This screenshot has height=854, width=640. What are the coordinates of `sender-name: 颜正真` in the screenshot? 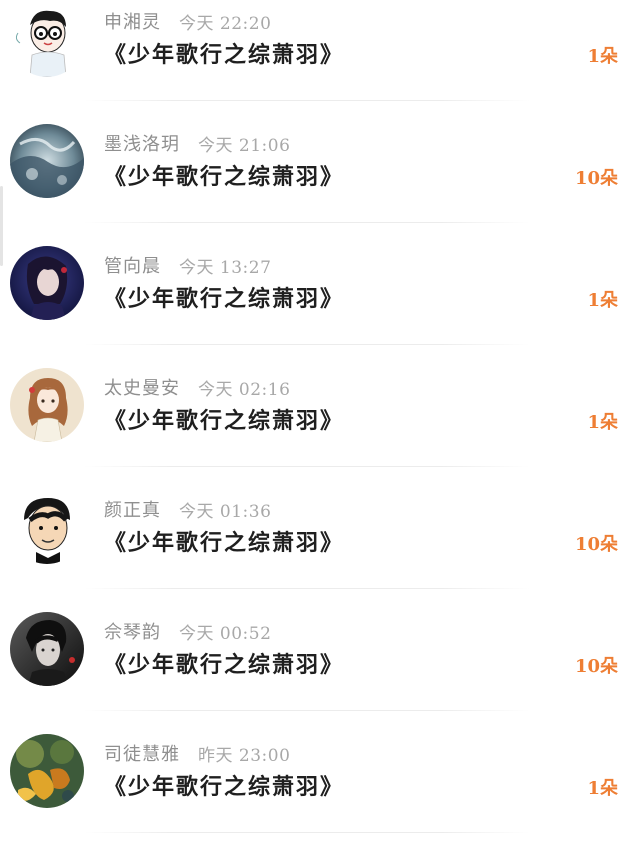 It's located at (132, 510).